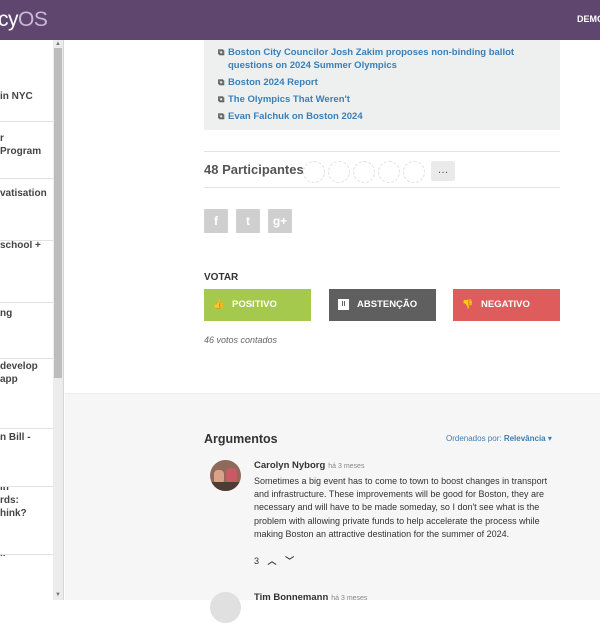 This screenshot has width=600, height=623. Describe the element at coordinates (58, 213) in the screenshot. I see `sidebar-scrollbar-thumb` at that location.